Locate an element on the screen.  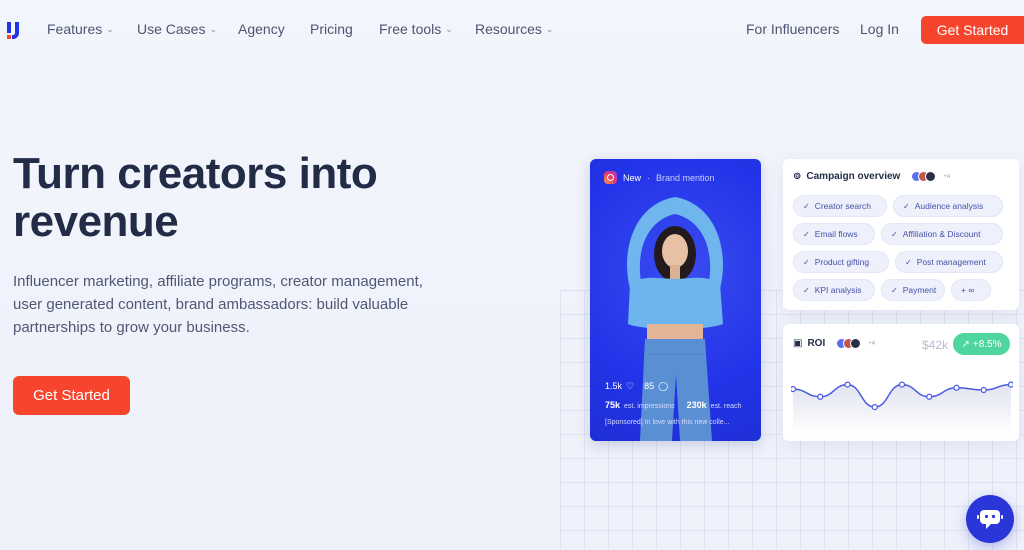
comments-count: 85 is located at coordinates (649, 386).